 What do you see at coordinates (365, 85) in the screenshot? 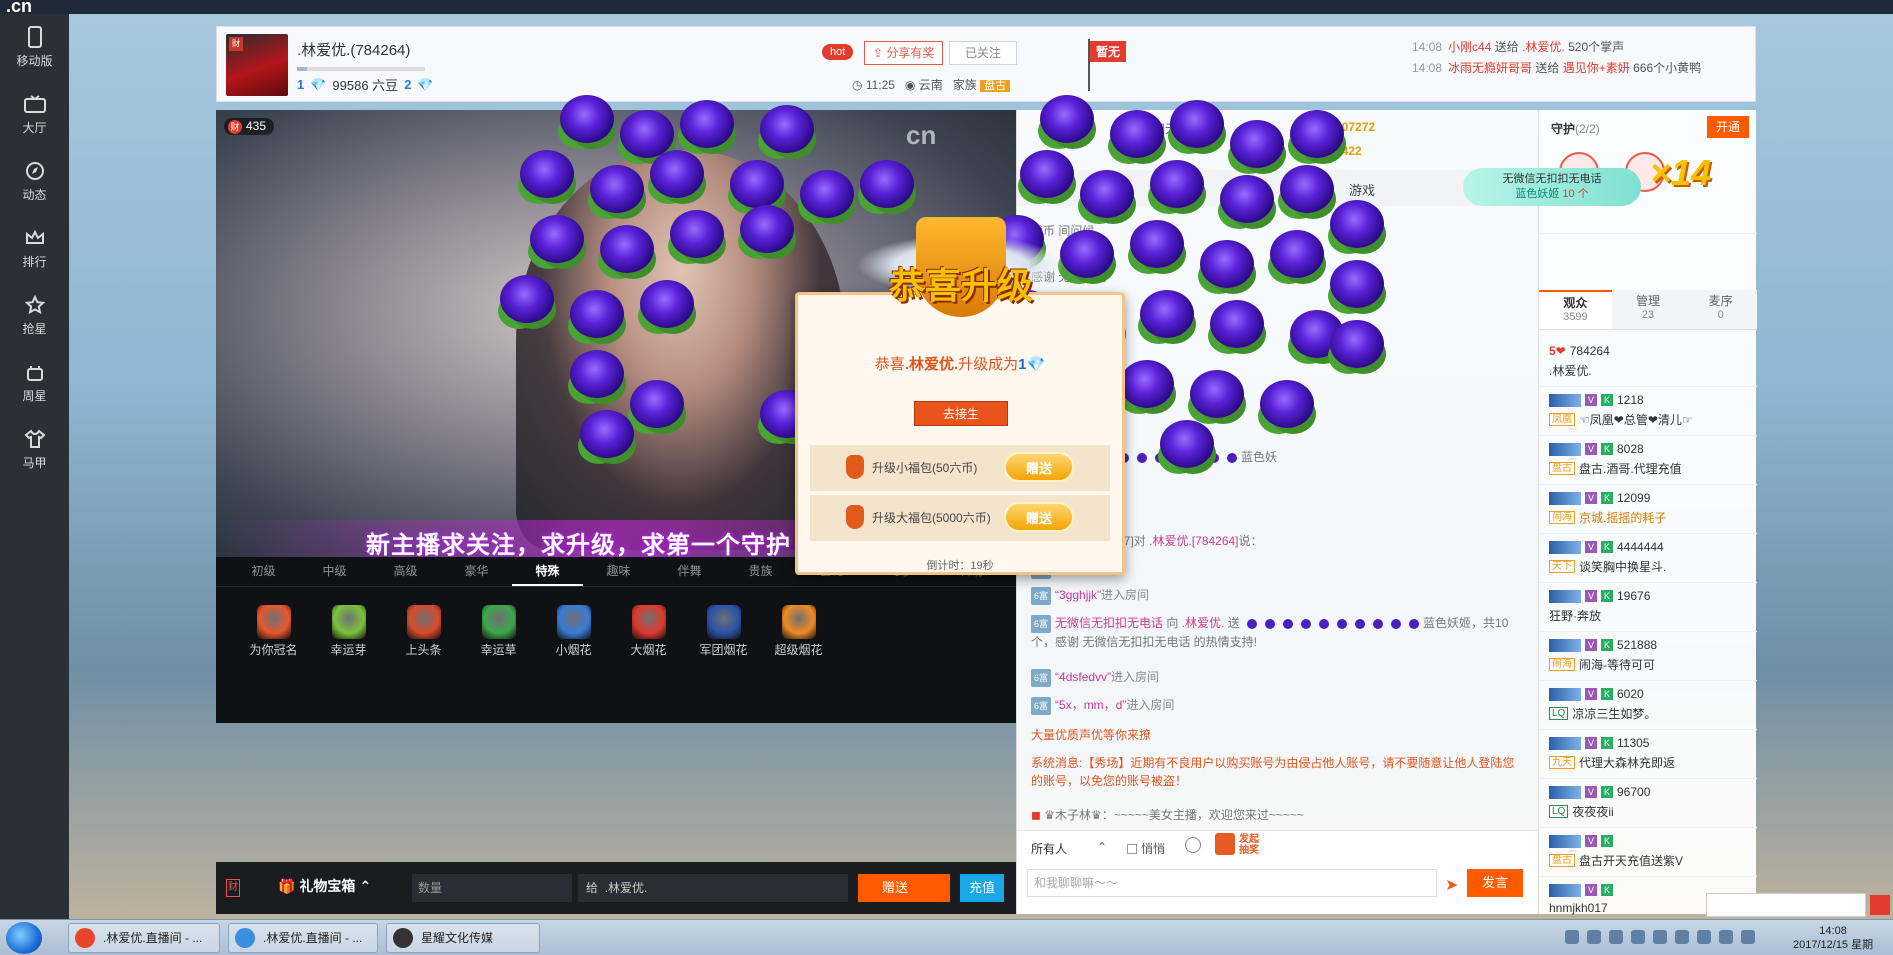
I see `beans-count: 99586 六豆` at bounding box center [365, 85].